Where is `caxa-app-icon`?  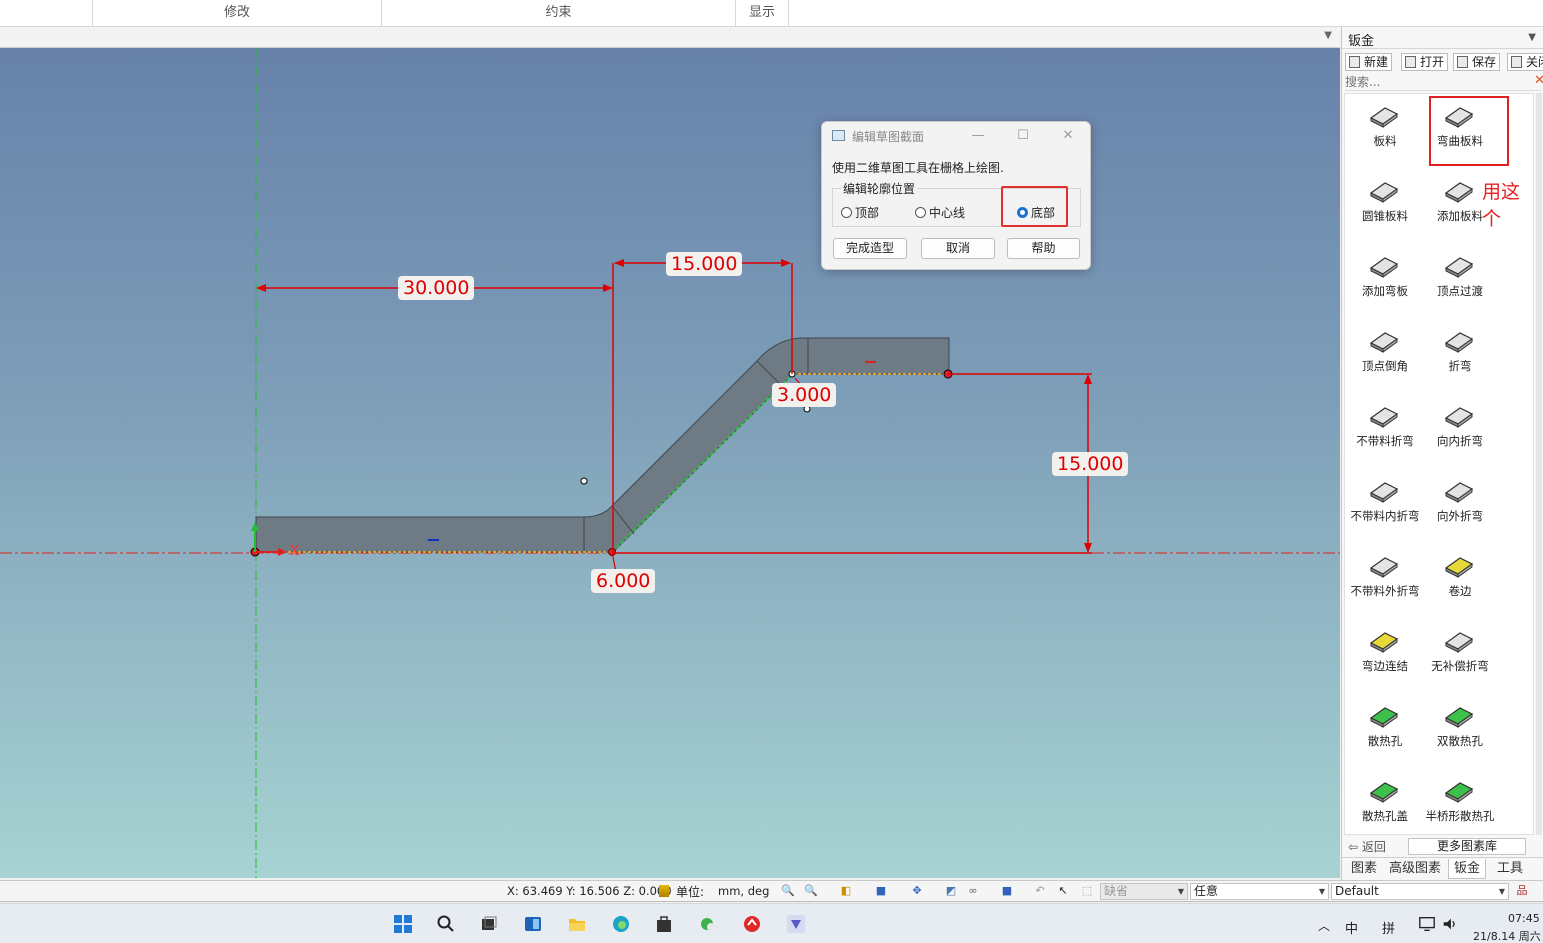 caxa-app-icon is located at coordinates (796, 924).